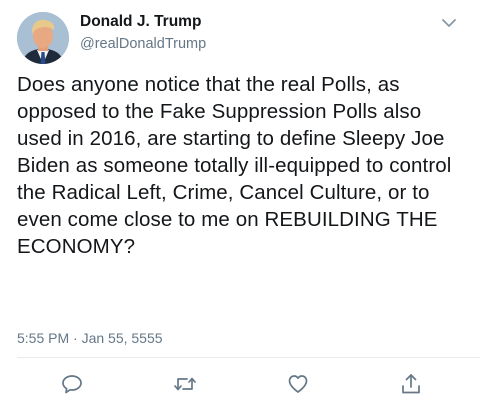 The height and width of the screenshot is (410, 480). Describe the element at coordinates (143, 44) in the screenshot. I see `author-handle: @realDonaldTrump` at that location.